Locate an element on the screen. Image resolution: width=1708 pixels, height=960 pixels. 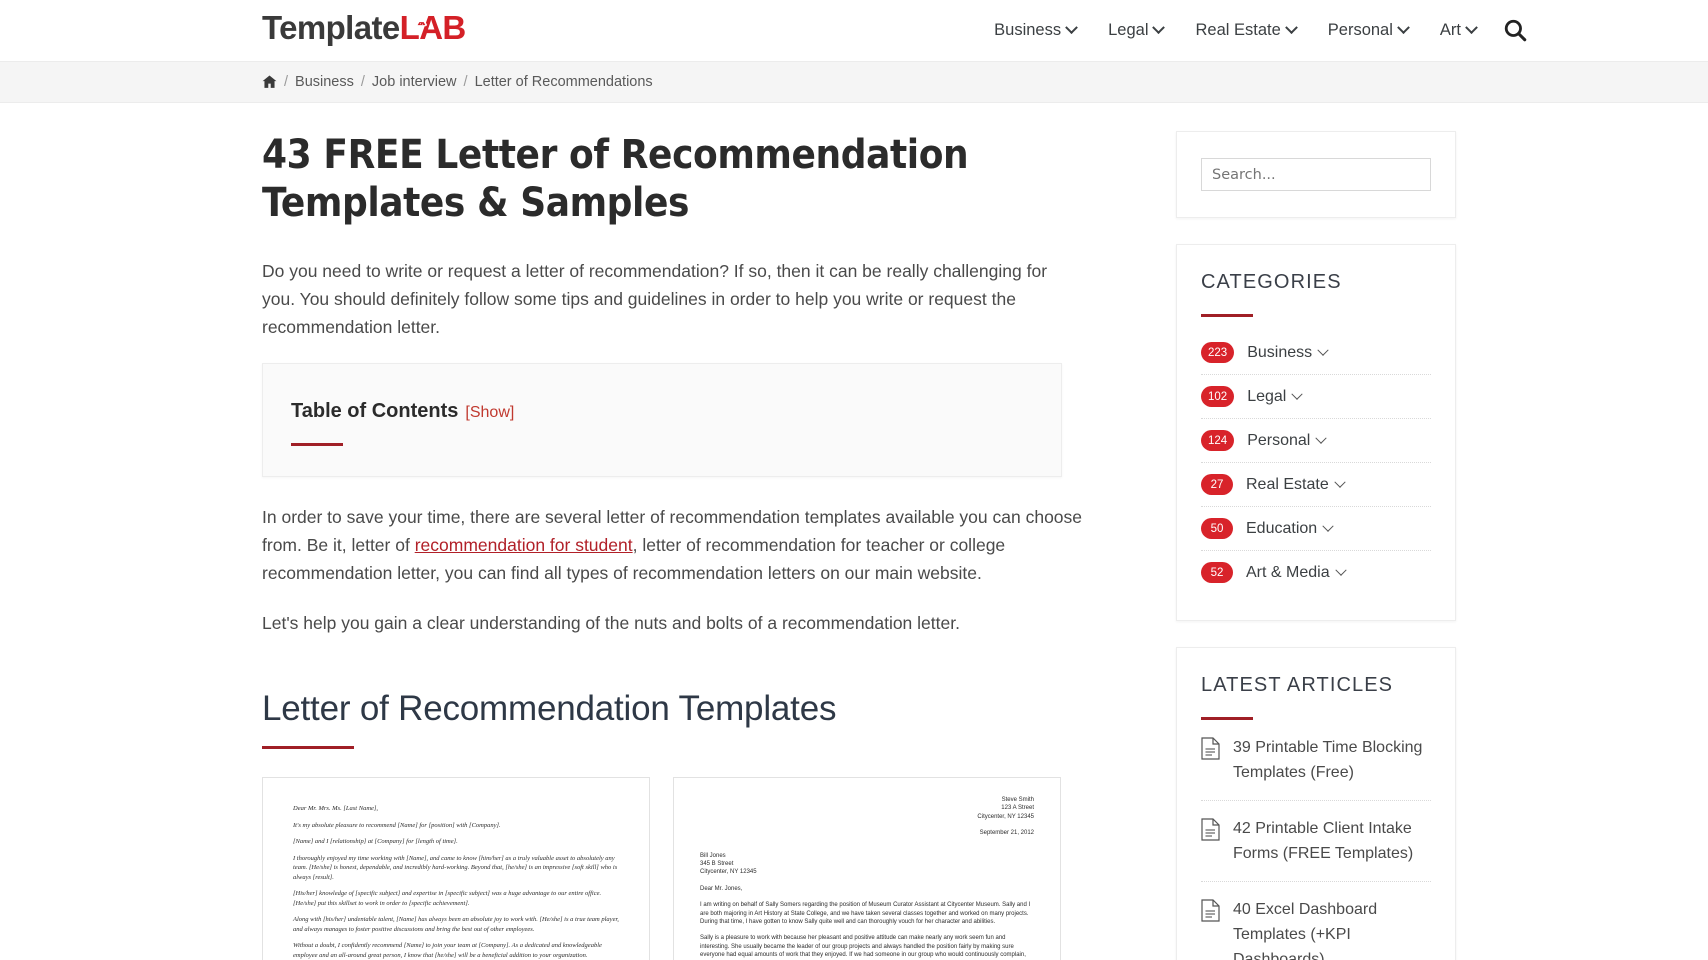
nav-item-personal: Personal is located at coordinates (1368, 30).